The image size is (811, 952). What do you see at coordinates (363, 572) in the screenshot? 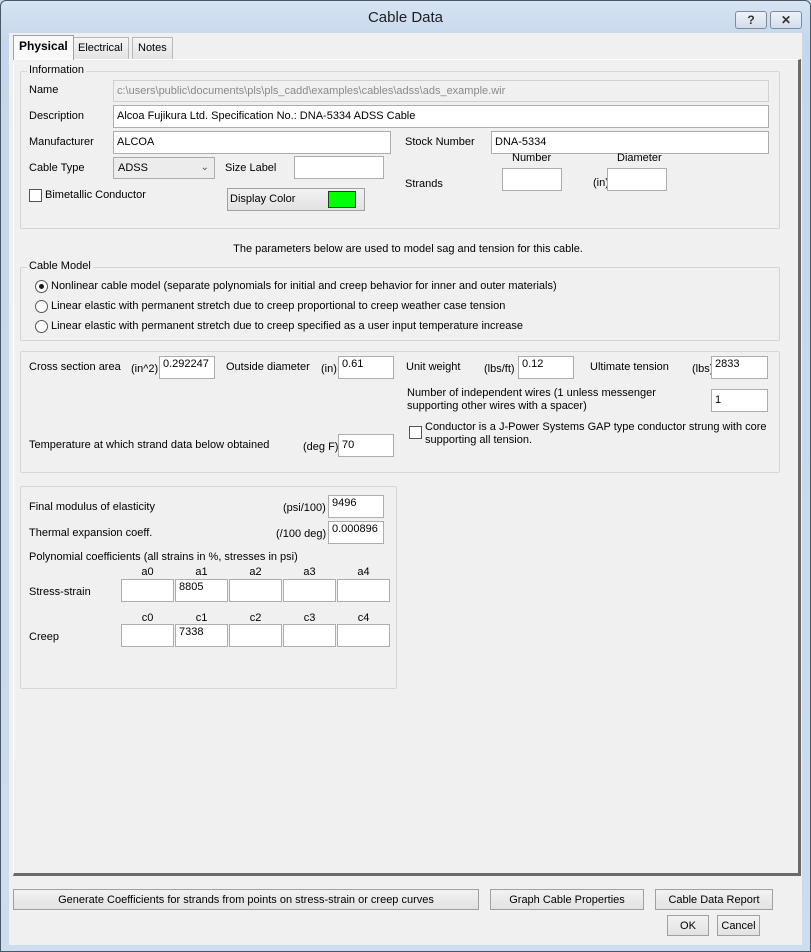
I see `header-a4: a4` at bounding box center [363, 572].